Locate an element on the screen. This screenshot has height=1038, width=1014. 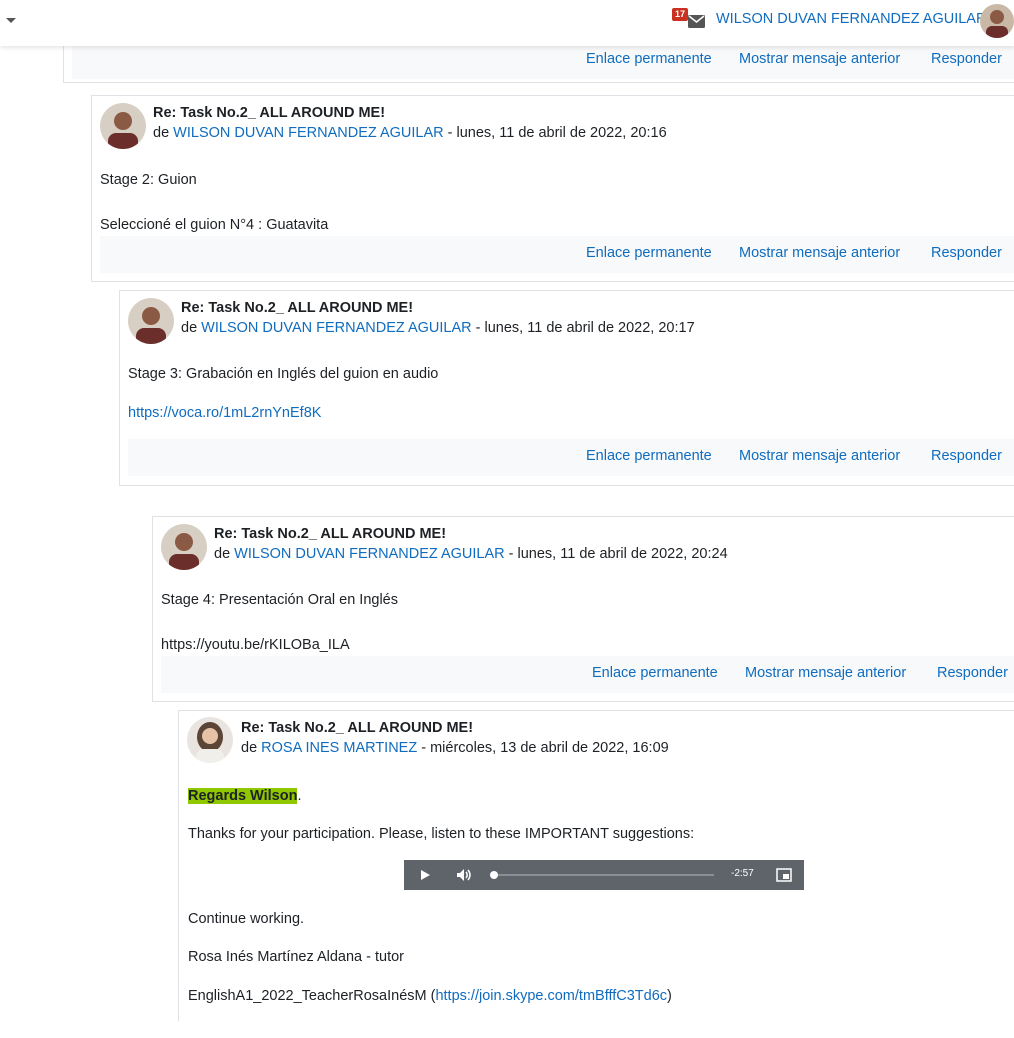
audio-link: https://voca.ro/1mL2rnYnEf8K is located at coordinates (224, 413).